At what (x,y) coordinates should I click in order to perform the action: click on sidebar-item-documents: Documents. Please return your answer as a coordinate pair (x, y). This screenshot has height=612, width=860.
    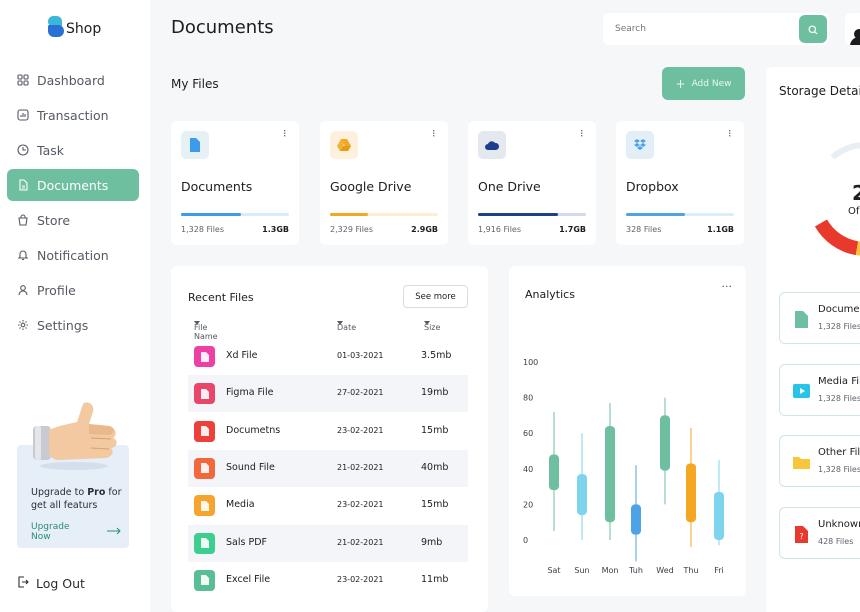
    Looking at the image, I should click on (73, 185).